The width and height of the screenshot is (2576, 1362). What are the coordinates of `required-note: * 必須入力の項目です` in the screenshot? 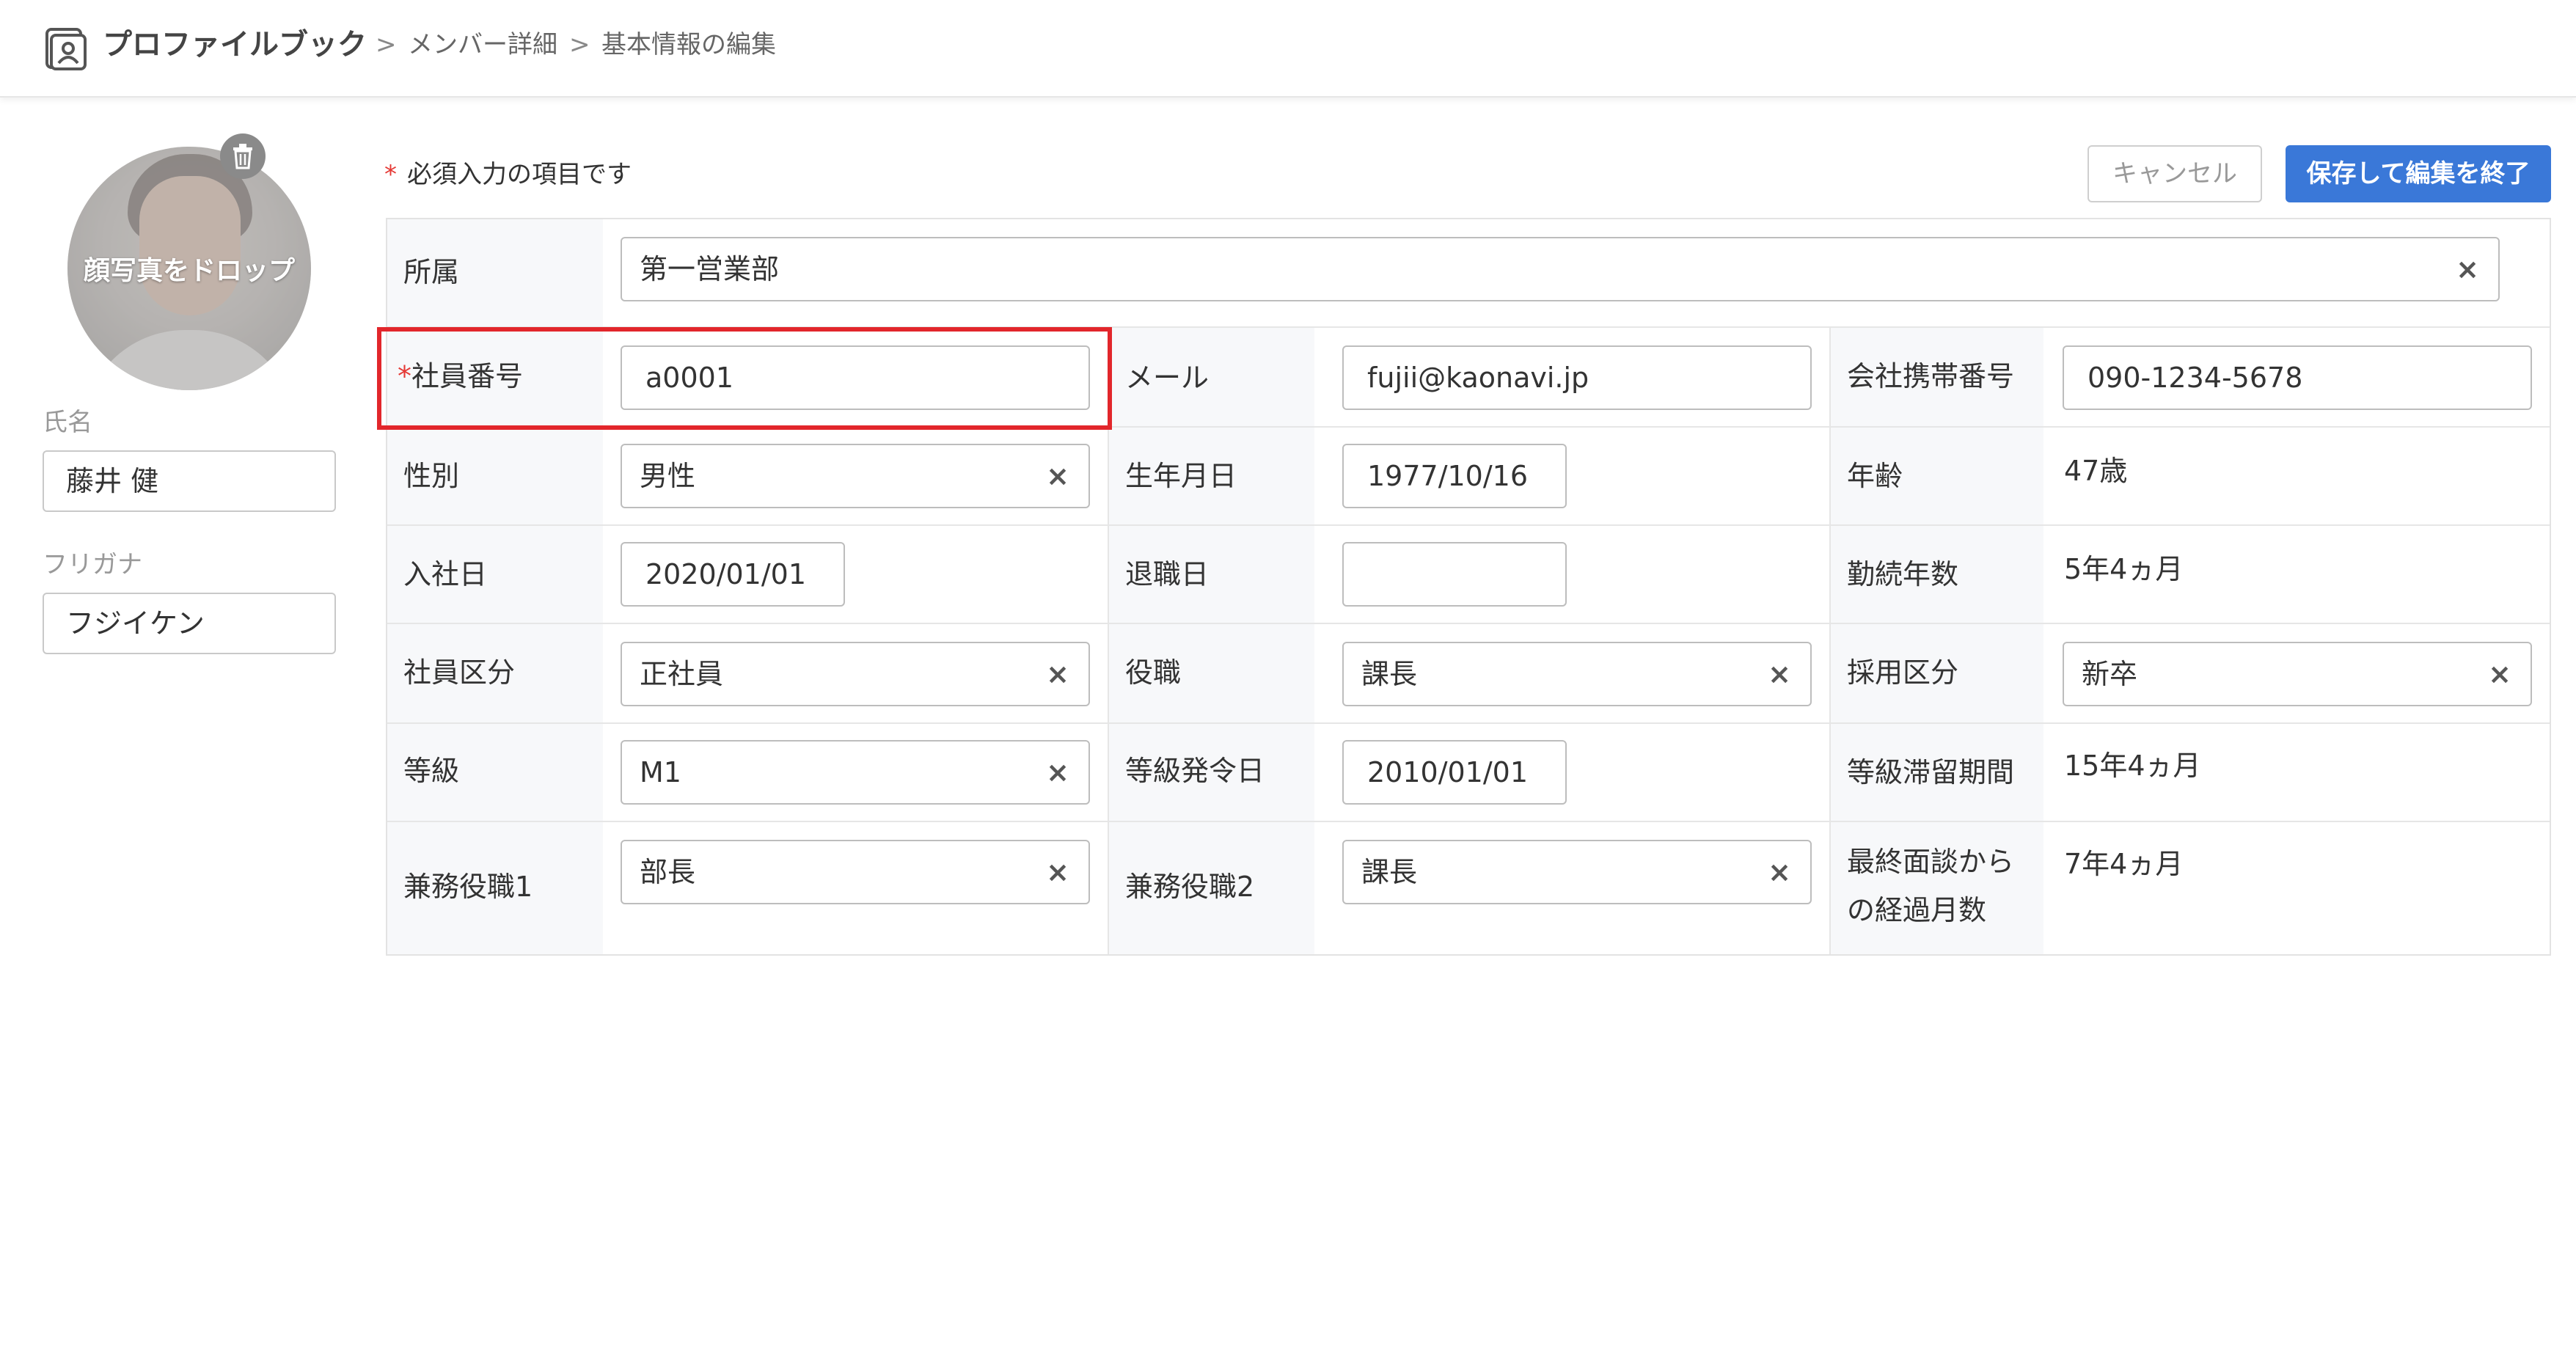 It's located at (508, 172).